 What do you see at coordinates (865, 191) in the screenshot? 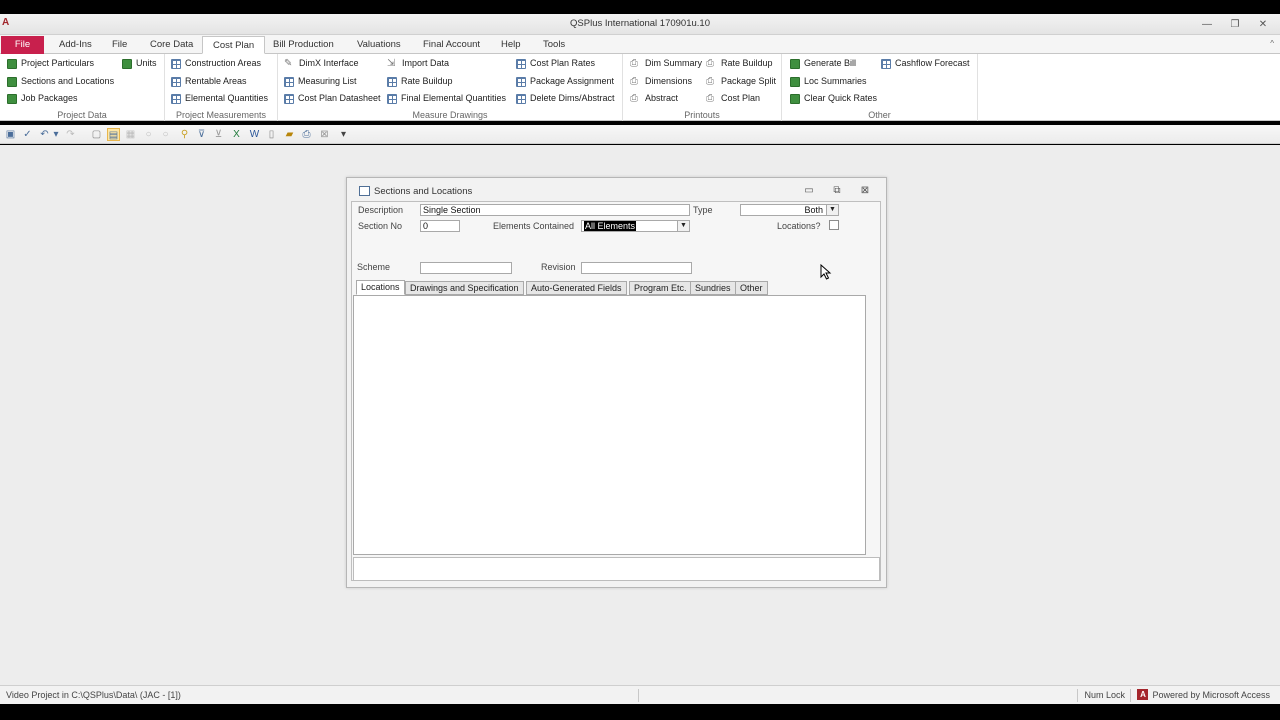
I see `dialog-close-icon: ⊠` at bounding box center [865, 191].